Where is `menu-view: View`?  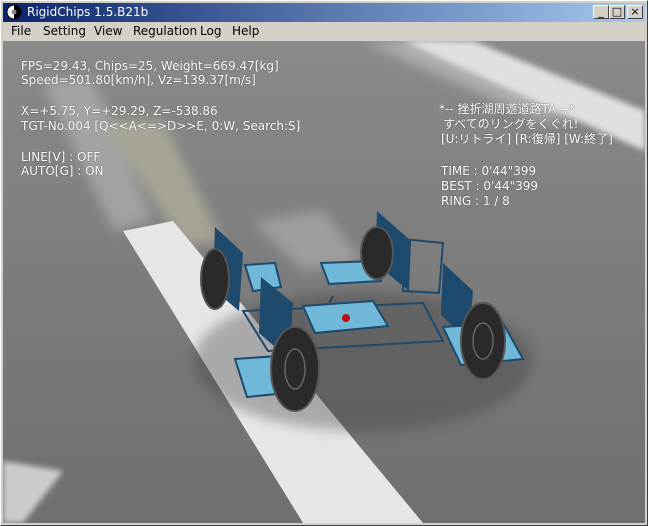 menu-view: View is located at coordinates (108, 31).